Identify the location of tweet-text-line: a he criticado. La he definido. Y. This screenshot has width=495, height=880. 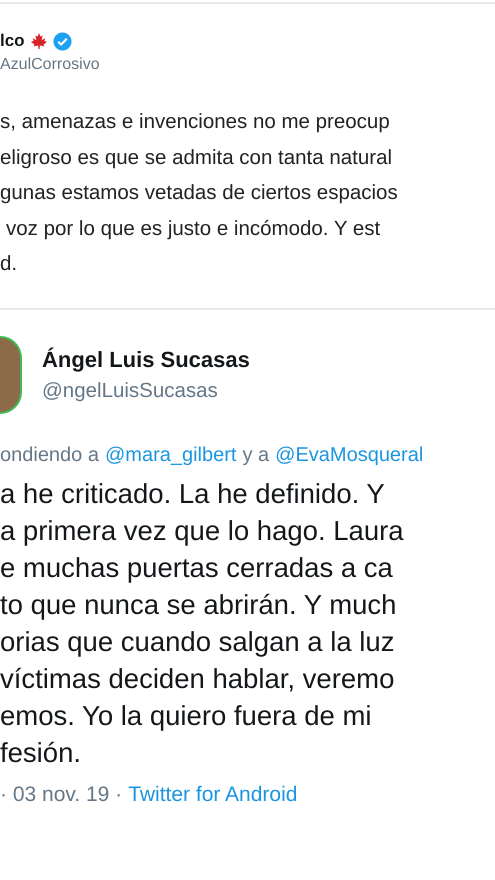
(192, 493).